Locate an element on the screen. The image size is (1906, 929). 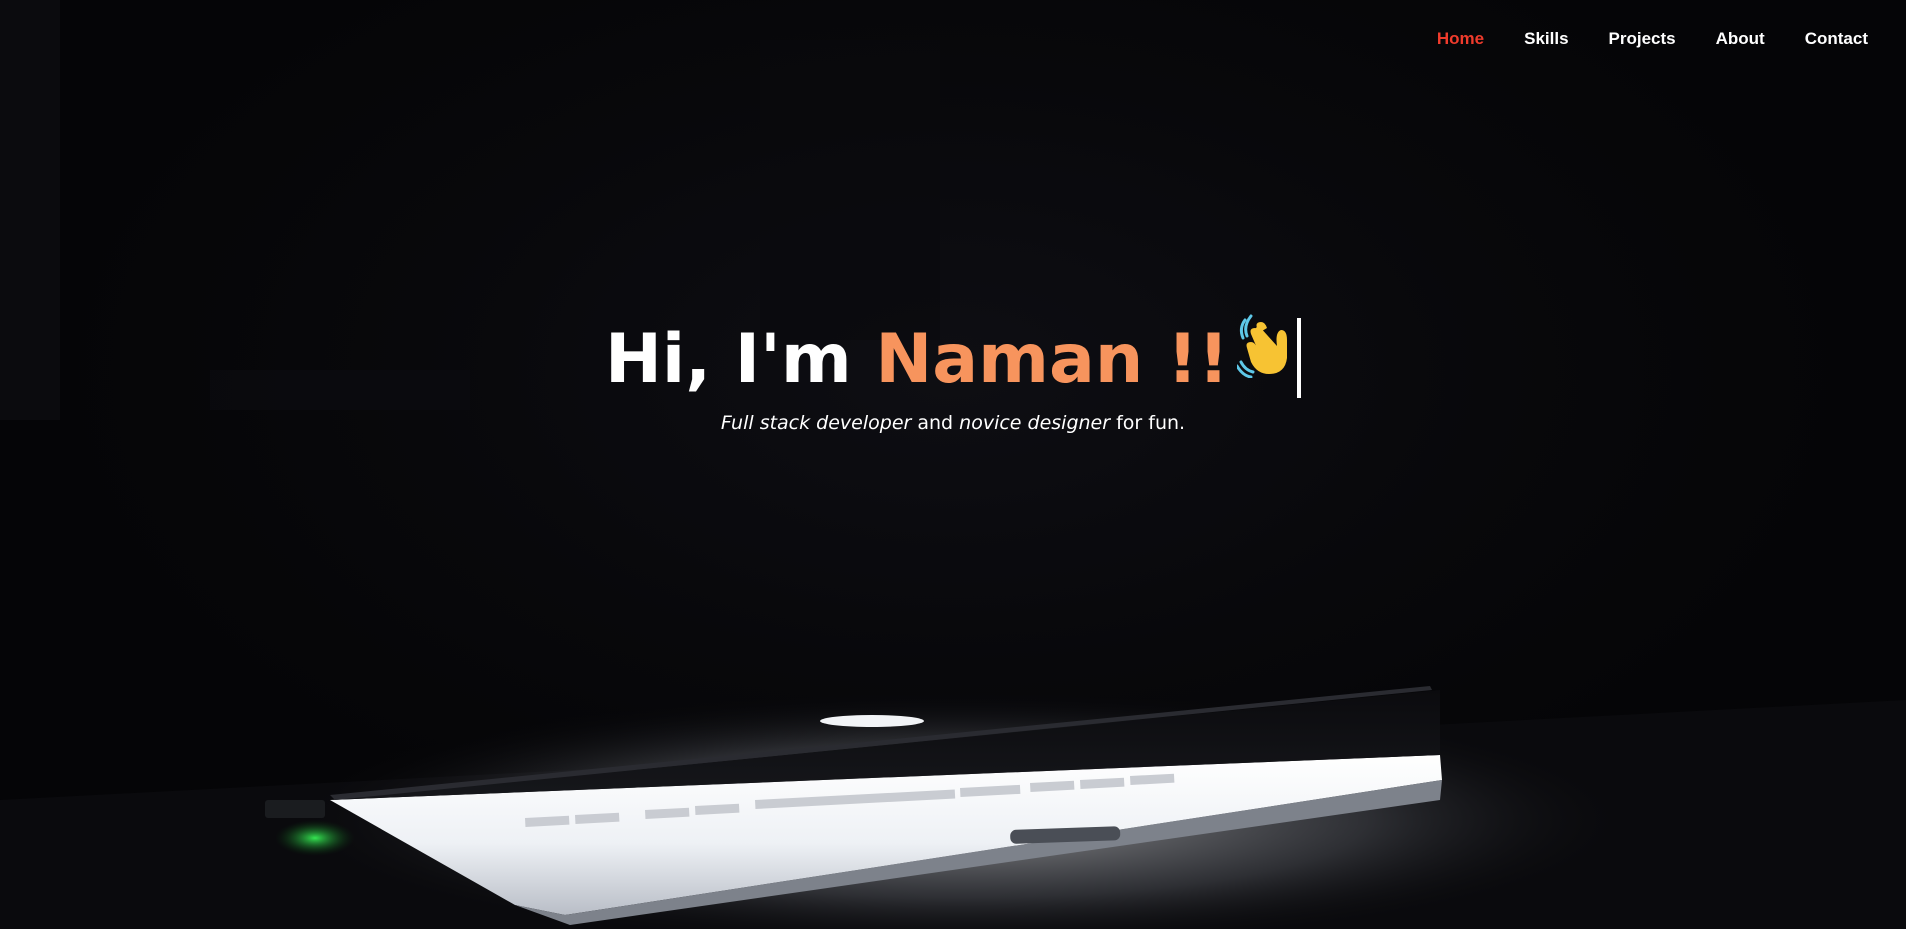
nav-home-link: Home is located at coordinates (1460, 39).